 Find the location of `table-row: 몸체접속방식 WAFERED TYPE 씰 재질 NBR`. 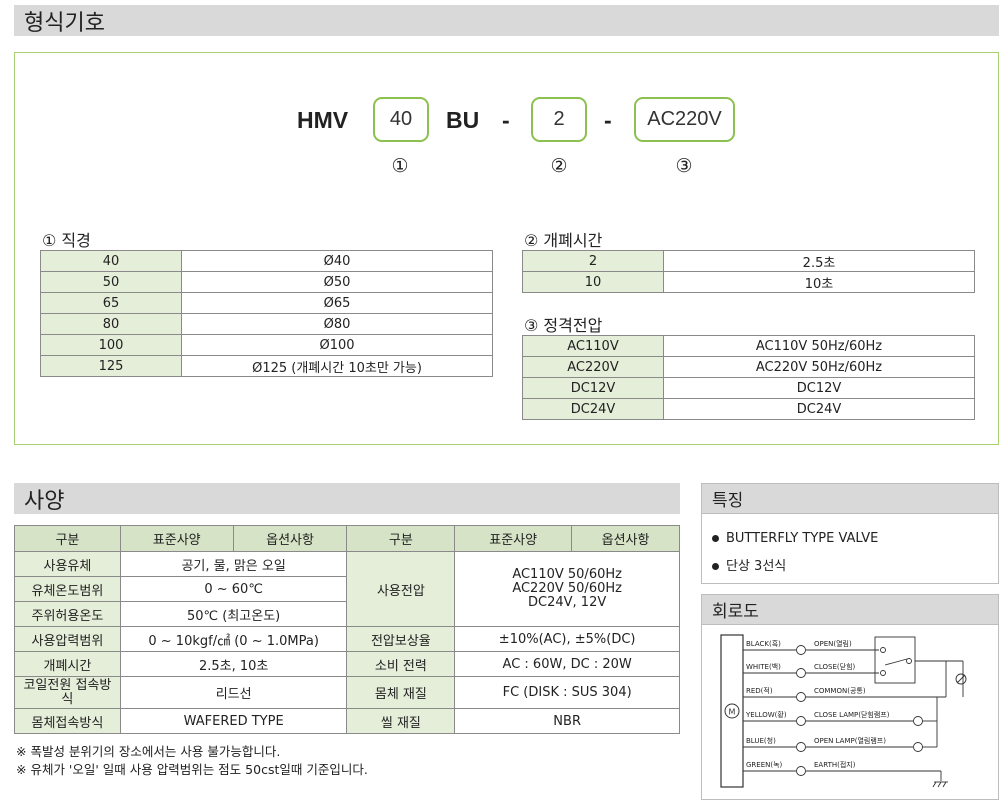

table-row: 몸체접속방식 WAFERED TYPE 씰 재질 NBR is located at coordinates (347, 721).